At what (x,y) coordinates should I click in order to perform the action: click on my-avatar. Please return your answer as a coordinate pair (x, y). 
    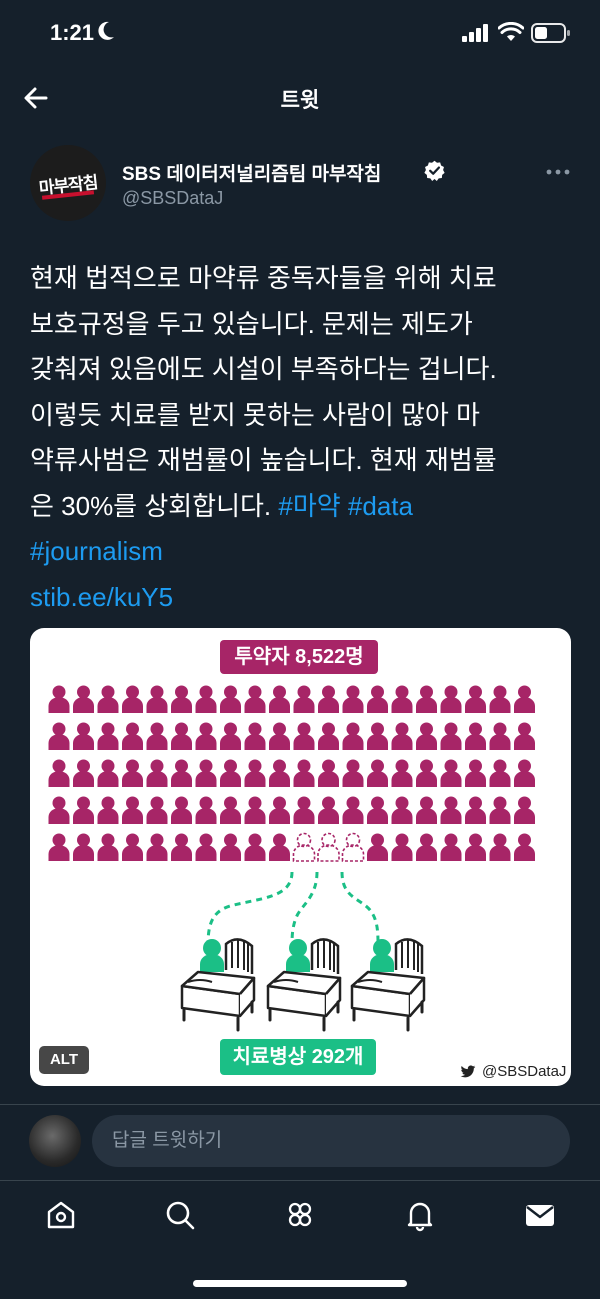
    Looking at the image, I should click on (55, 1141).